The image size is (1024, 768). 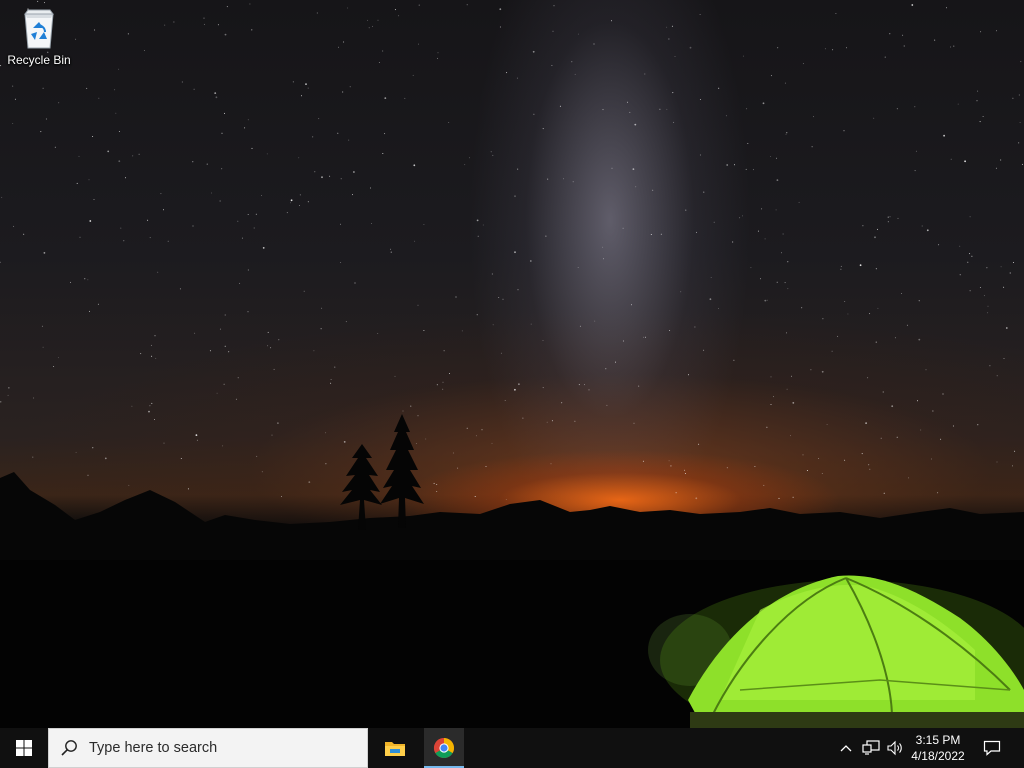 I want to click on search-box: Type here to search, so click(x=208, y=748).